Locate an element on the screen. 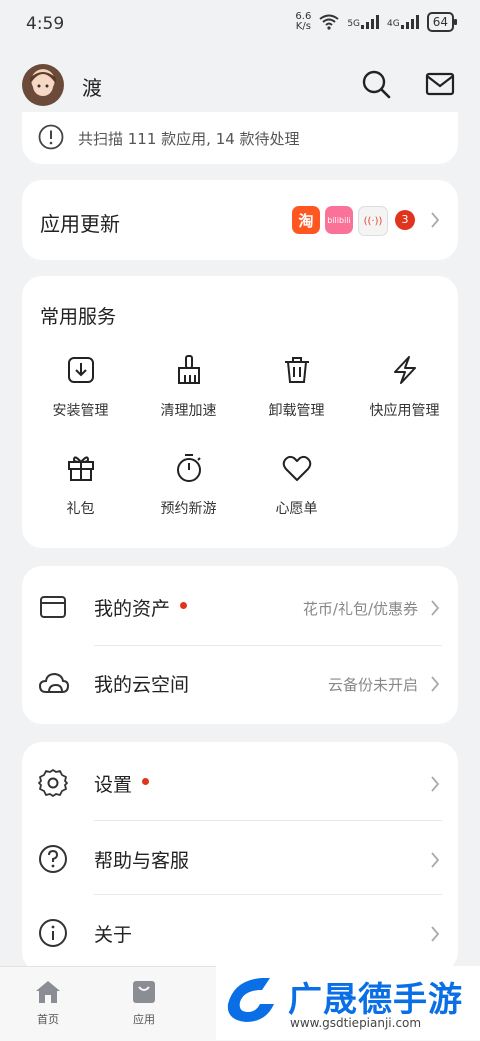 The width and height of the screenshot is (480, 1041). info-icon is located at coordinates (53, 933).